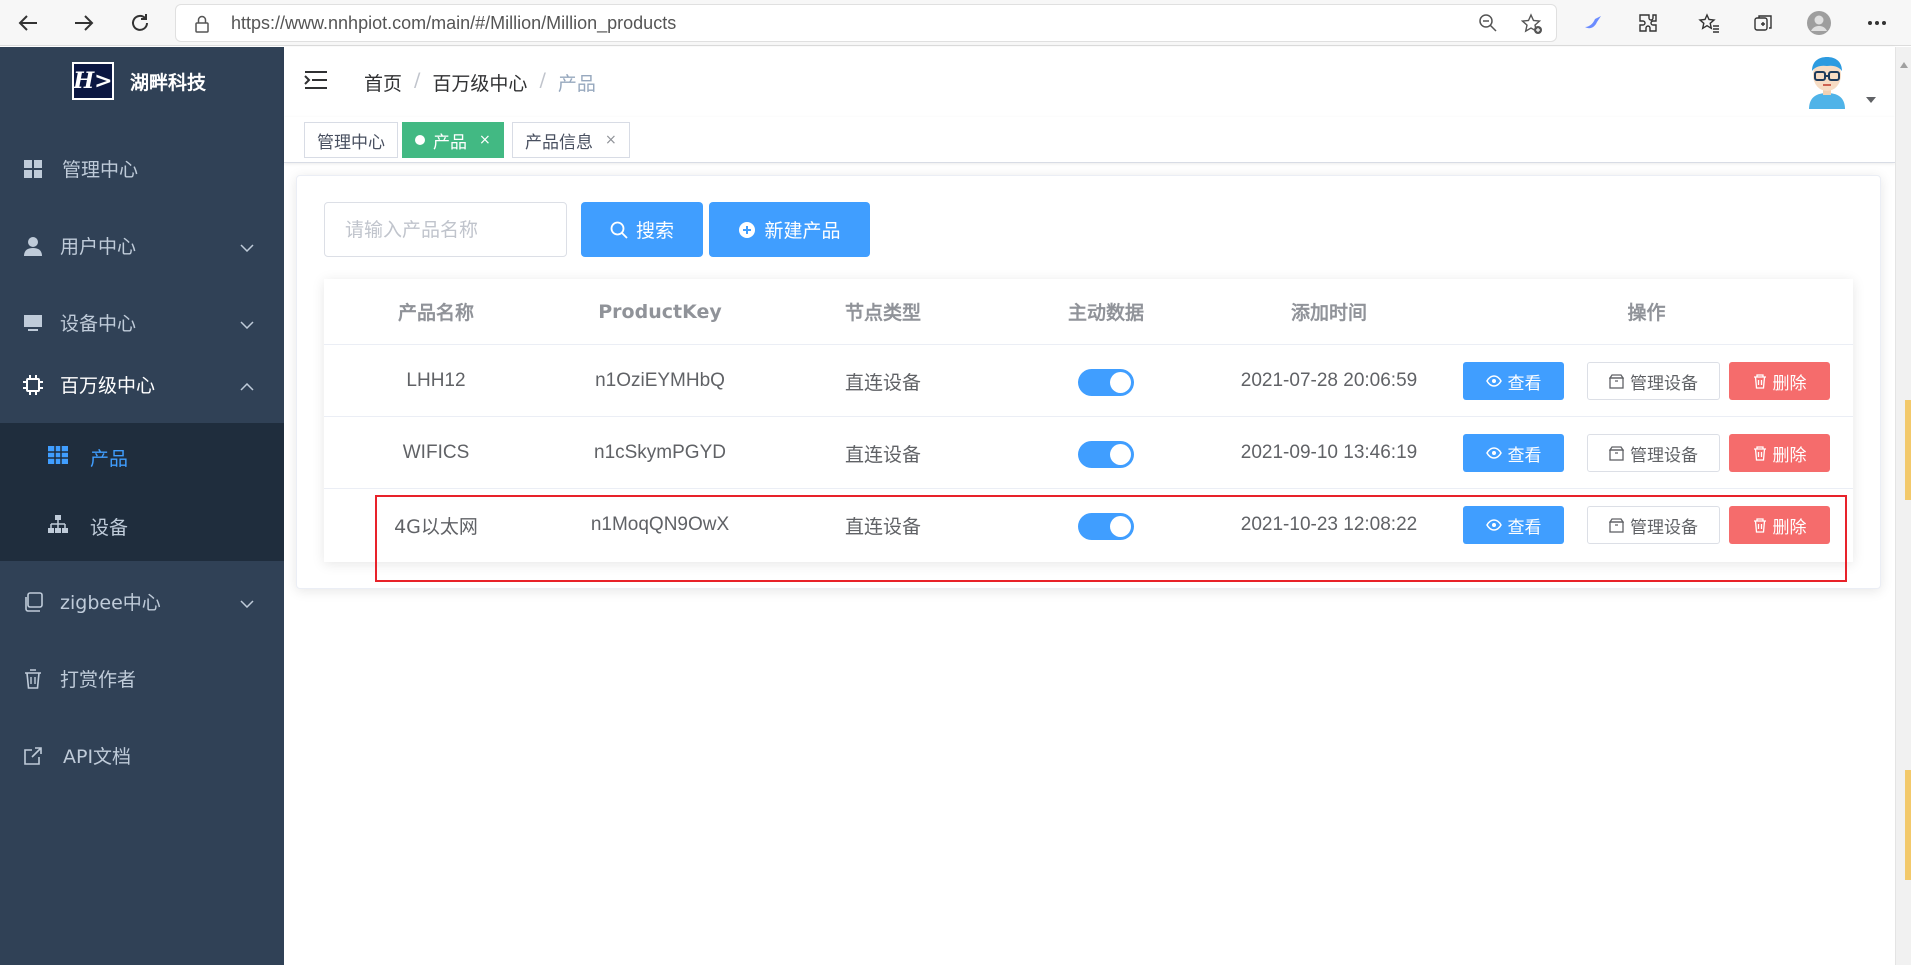  Describe the element at coordinates (1646, 313) in the screenshot. I see `column-header: 操作` at that location.